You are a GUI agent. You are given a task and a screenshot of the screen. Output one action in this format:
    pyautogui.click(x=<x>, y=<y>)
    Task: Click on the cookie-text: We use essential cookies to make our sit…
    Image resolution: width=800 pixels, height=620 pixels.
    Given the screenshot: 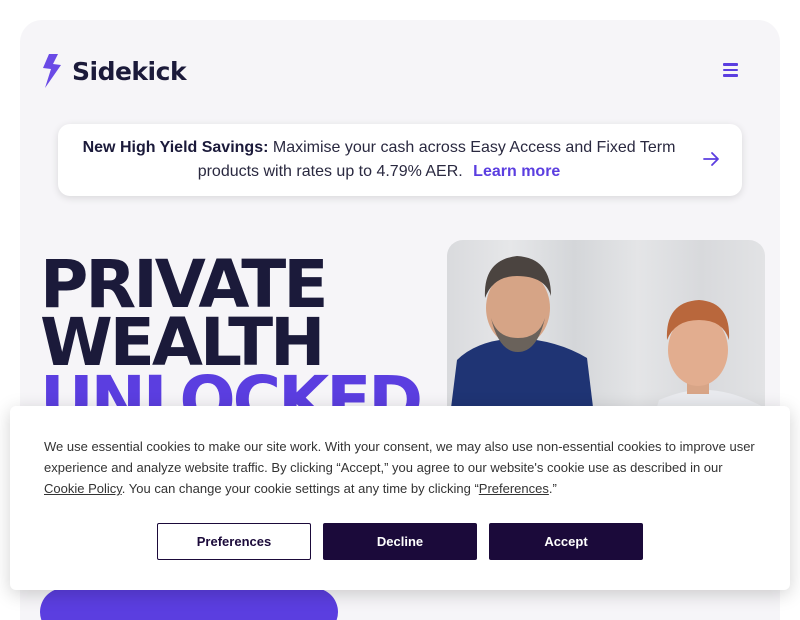 What is the action you would take?
    pyautogui.click(x=399, y=467)
    